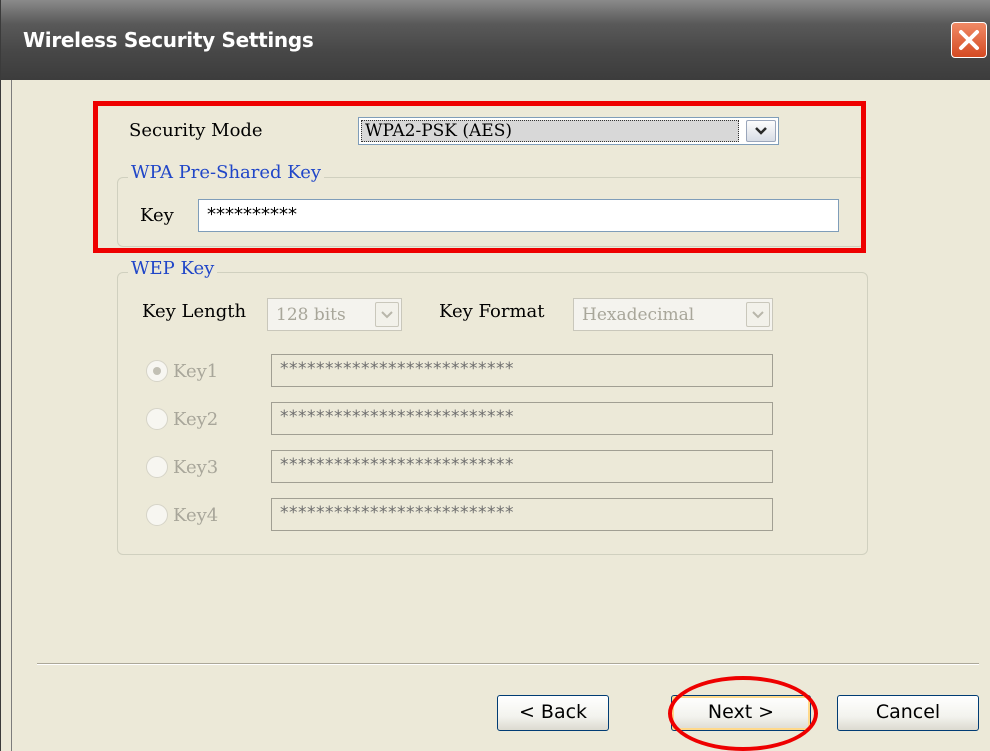 The height and width of the screenshot is (751, 990). What do you see at coordinates (311, 315) in the screenshot?
I see `key-length-value: 128 bits` at bounding box center [311, 315].